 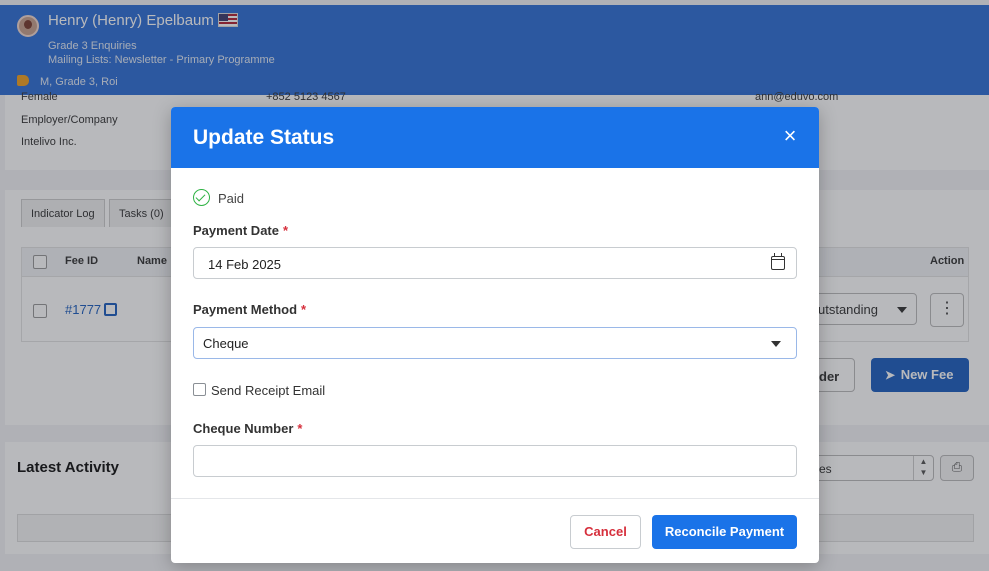 What do you see at coordinates (243, 428) in the screenshot?
I see `cheque-number-label-text: Cheque Number` at bounding box center [243, 428].